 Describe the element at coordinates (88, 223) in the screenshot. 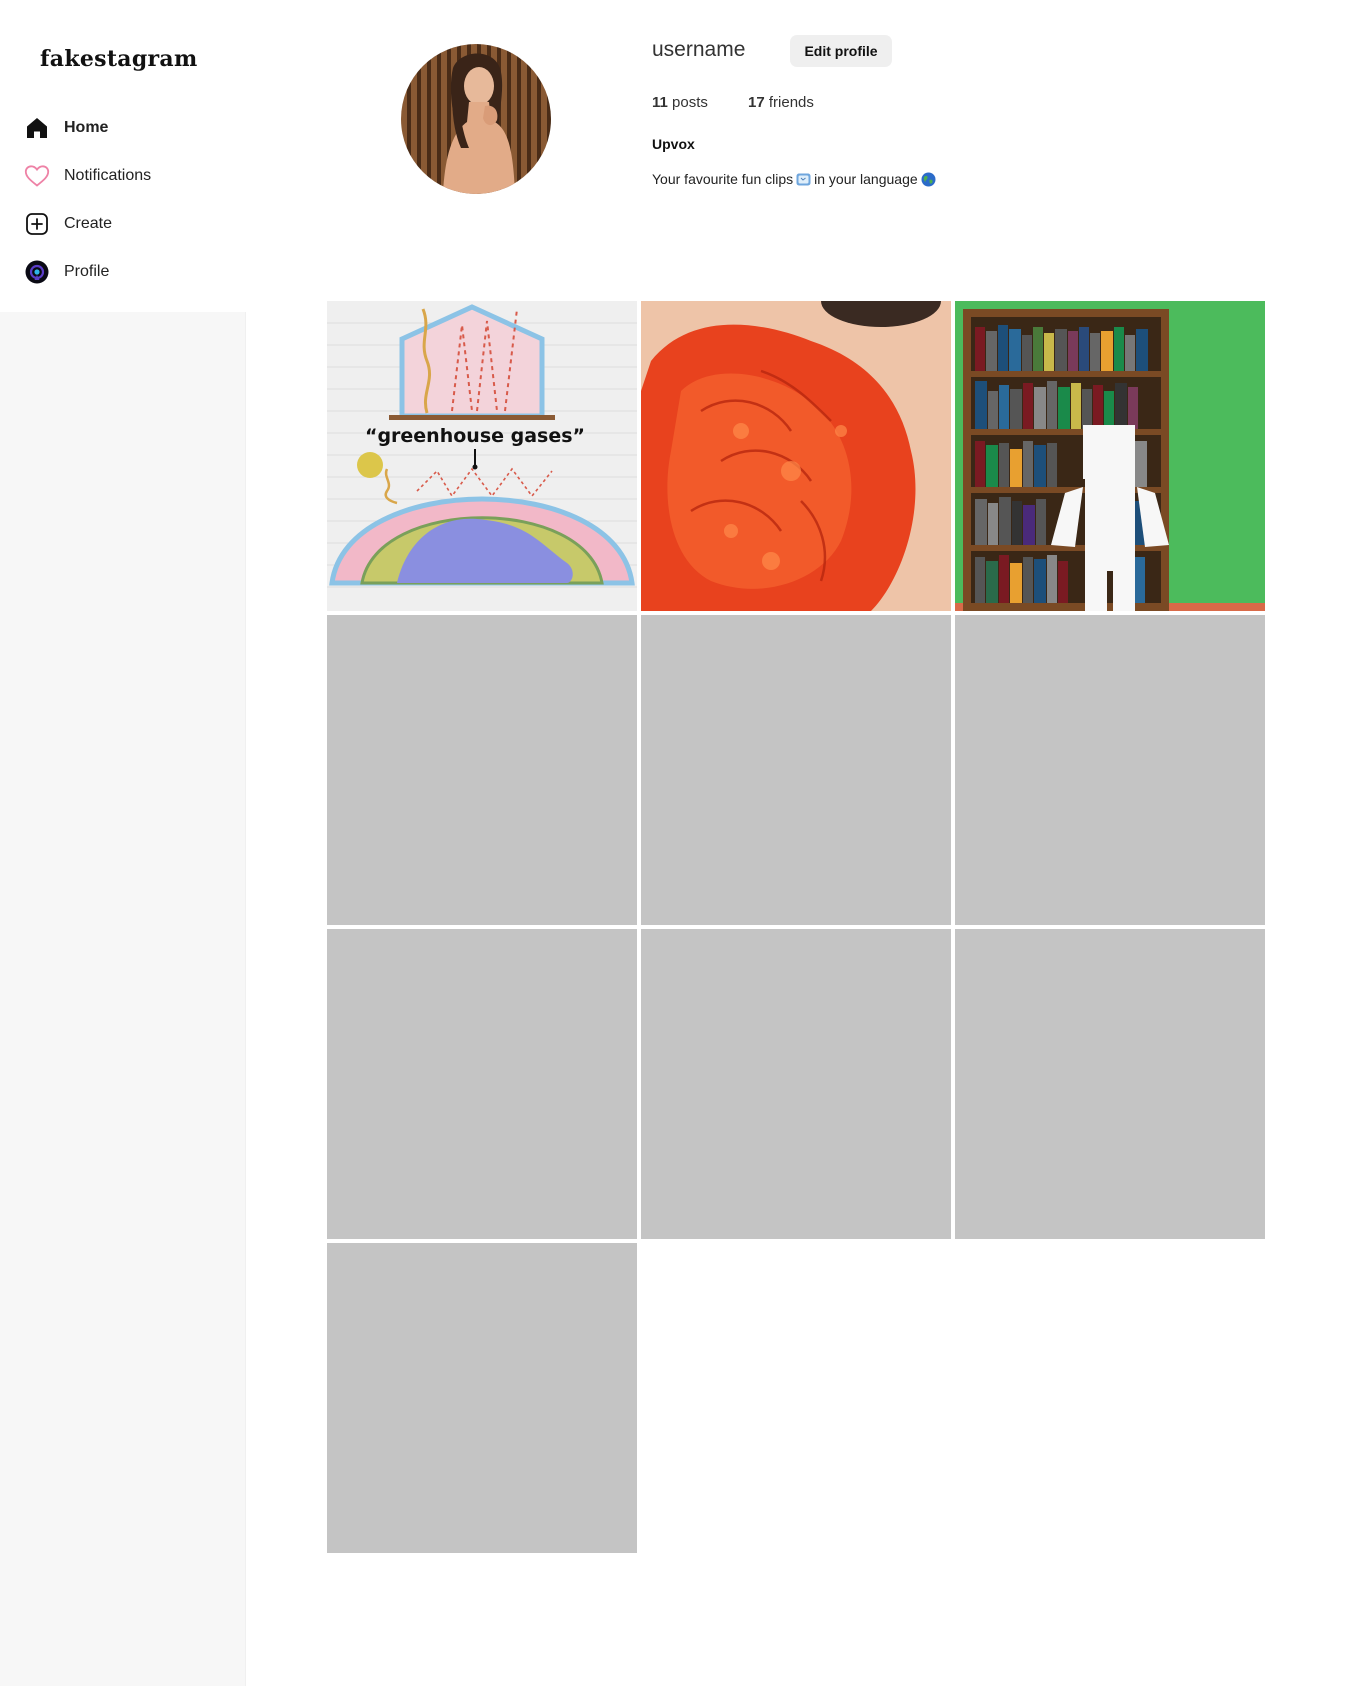

I see `sidebar-item-label: Create` at that location.